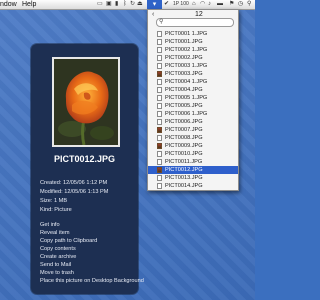 The width and height of the screenshot is (320, 300). What do you see at coordinates (220, 4) in the screenshot?
I see `battery-icon: ▬` at bounding box center [220, 4].